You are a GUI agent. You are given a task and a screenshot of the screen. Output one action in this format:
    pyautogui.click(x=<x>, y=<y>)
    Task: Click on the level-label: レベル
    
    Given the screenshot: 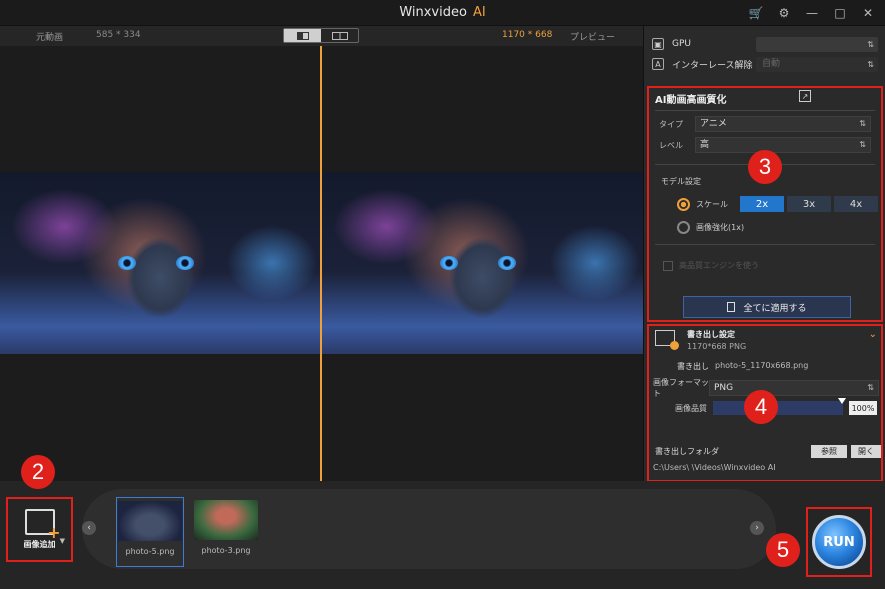 What is the action you would take?
    pyautogui.click(x=671, y=145)
    